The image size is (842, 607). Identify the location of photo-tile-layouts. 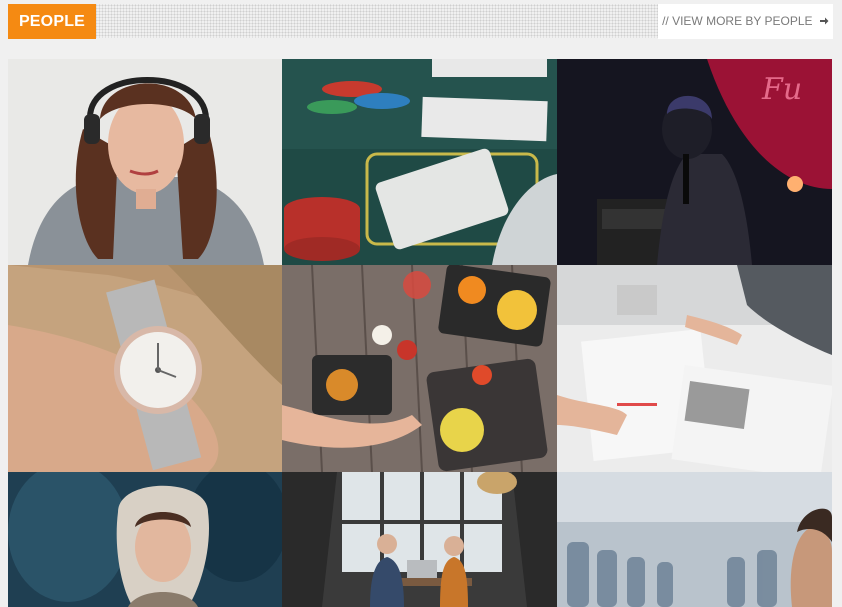
(694, 368).